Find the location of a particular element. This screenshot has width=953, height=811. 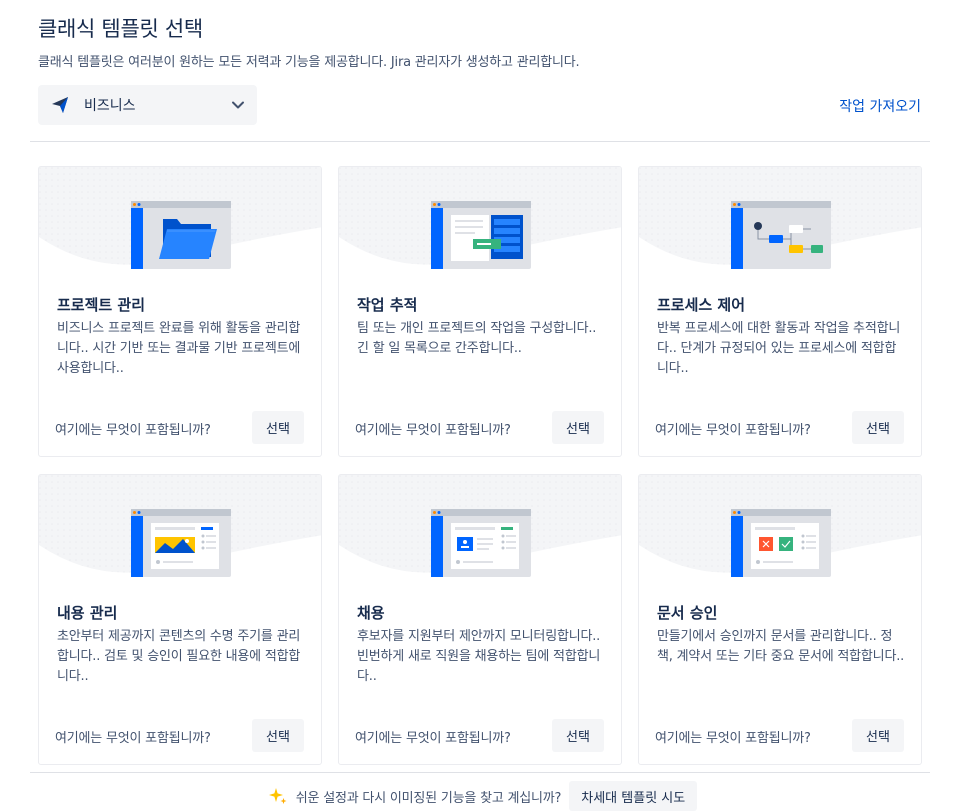

category-dropdown: 비즈니스 is located at coordinates (147, 105).